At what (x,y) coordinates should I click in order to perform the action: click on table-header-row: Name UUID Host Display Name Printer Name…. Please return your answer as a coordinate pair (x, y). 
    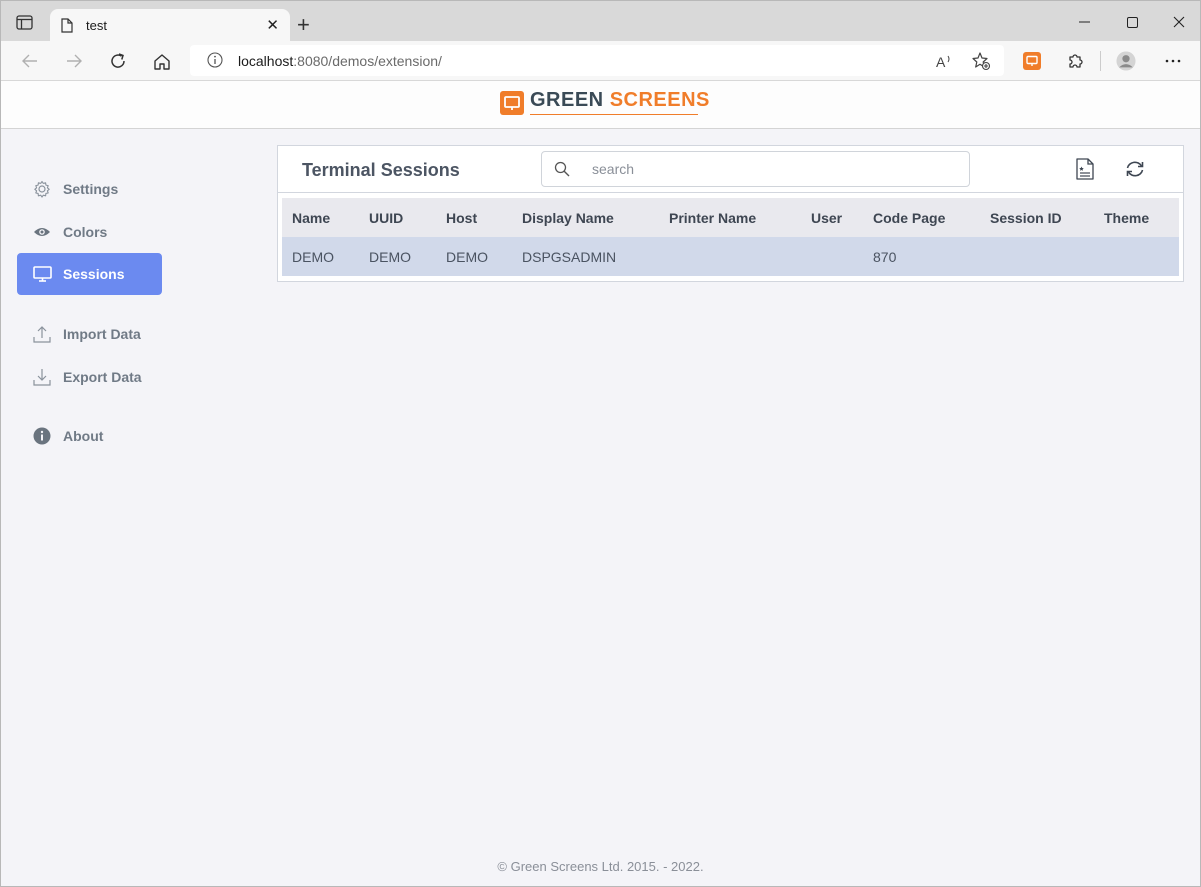
    Looking at the image, I should click on (730, 217).